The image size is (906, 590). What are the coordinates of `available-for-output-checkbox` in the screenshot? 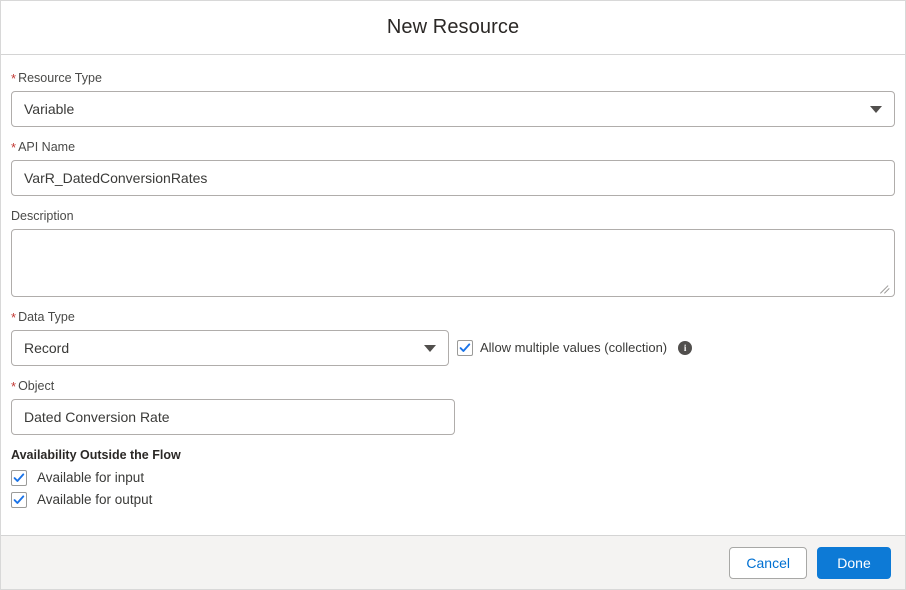 It's located at (19, 499).